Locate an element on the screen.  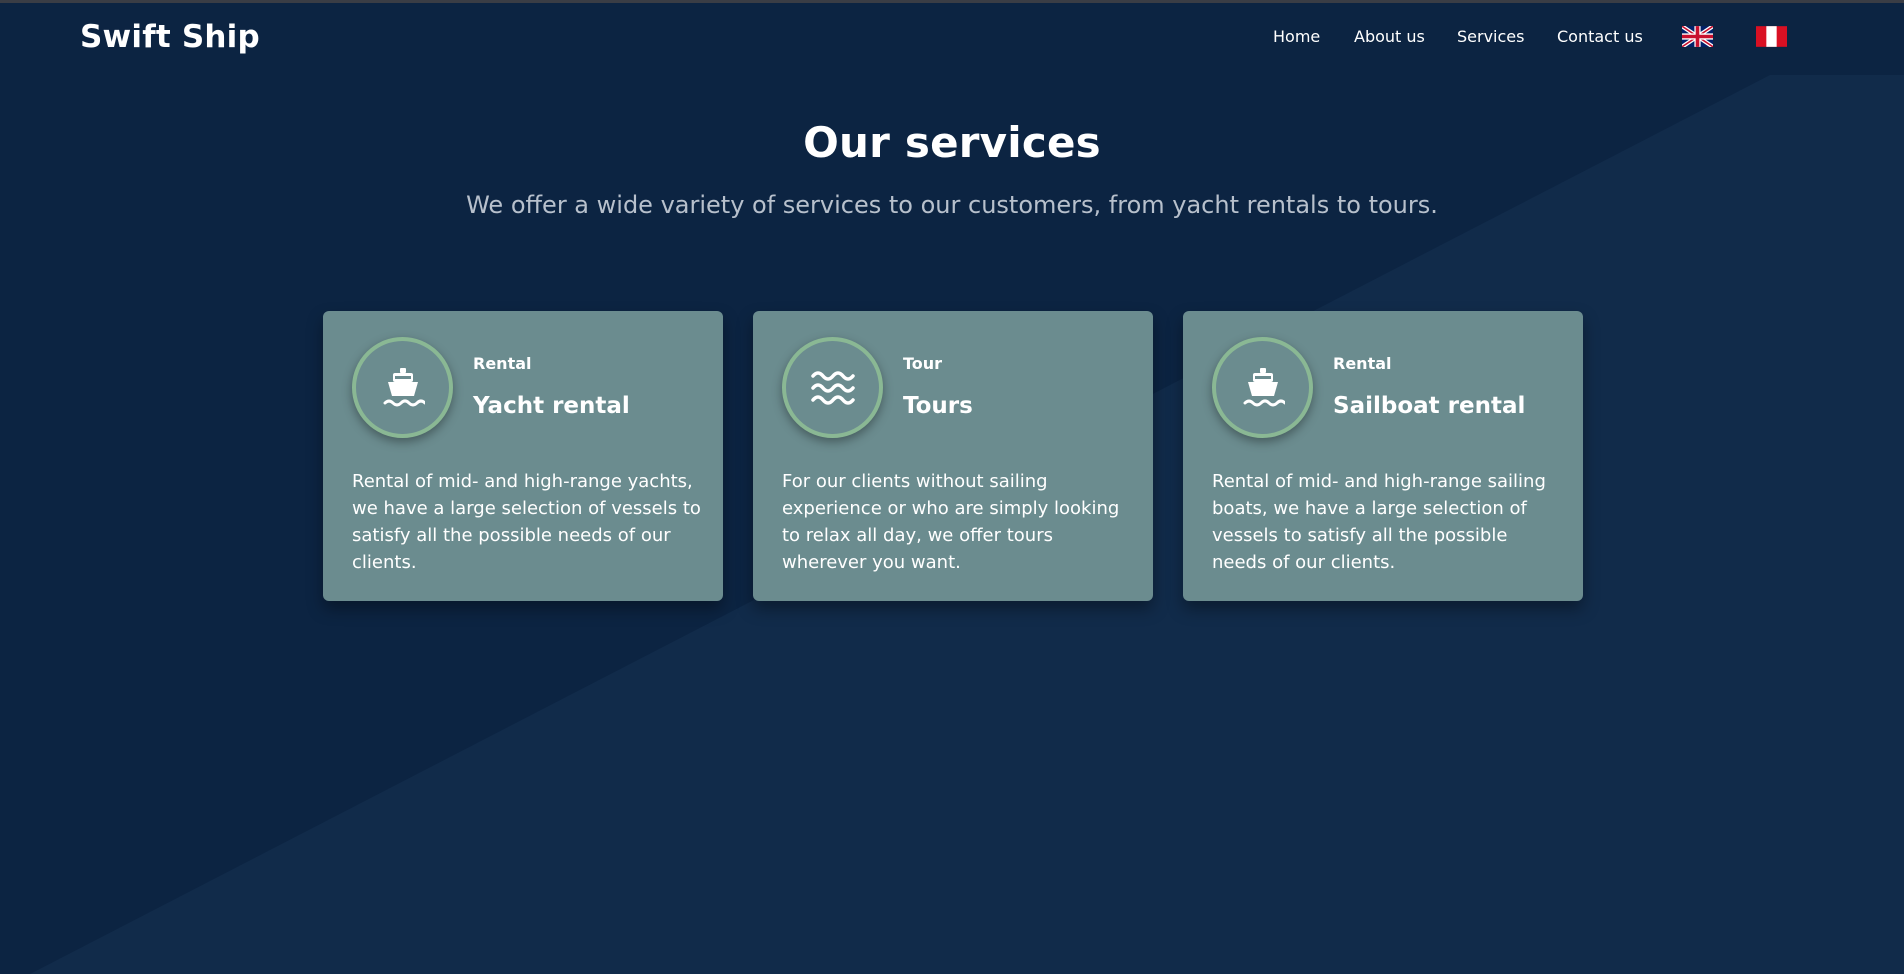
water-waves-icon is located at coordinates (832, 387).